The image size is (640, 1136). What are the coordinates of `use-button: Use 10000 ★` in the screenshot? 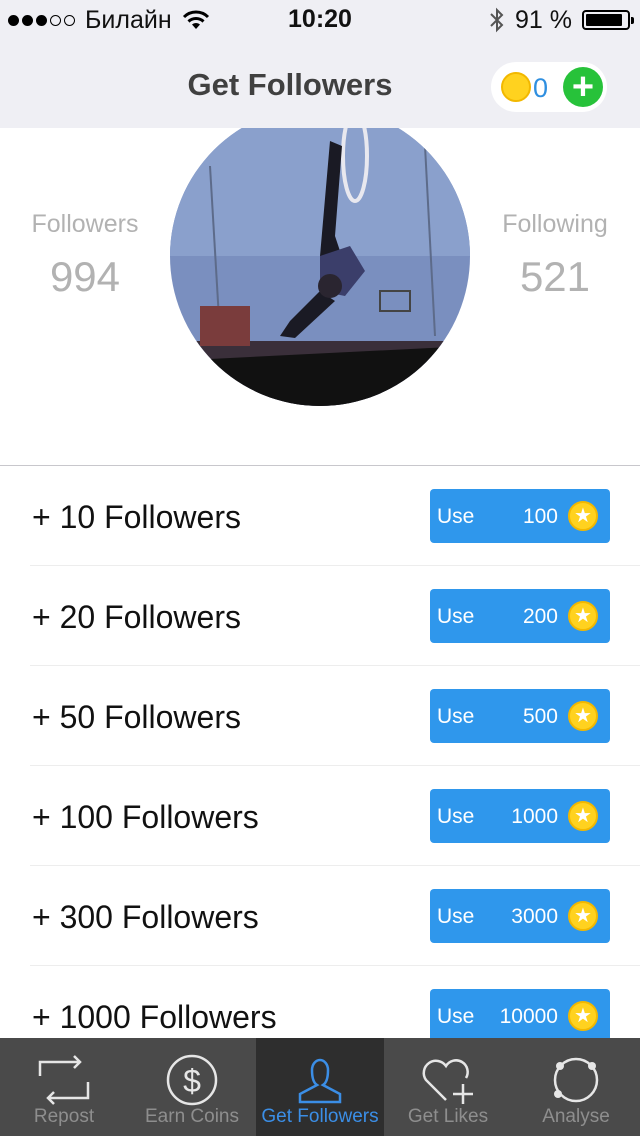 It's located at (520, 1013).